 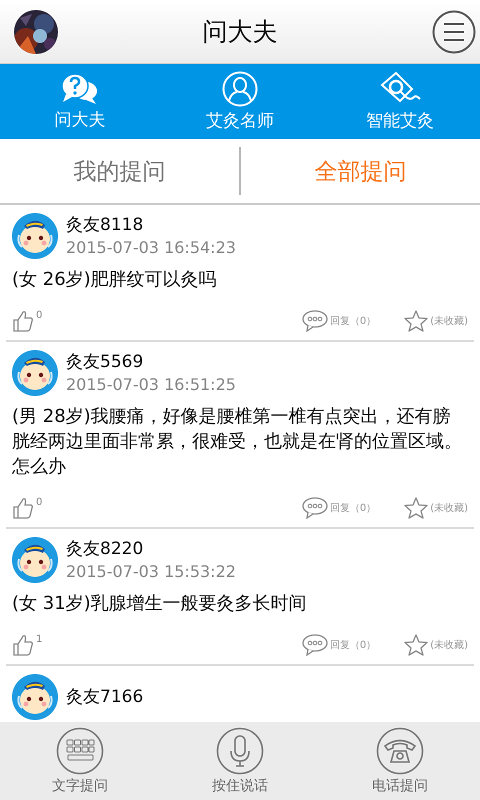 What do you see at coordinates (240, 89) in the screenshot?
I see `person-icon` at bounding box center [240, 89].